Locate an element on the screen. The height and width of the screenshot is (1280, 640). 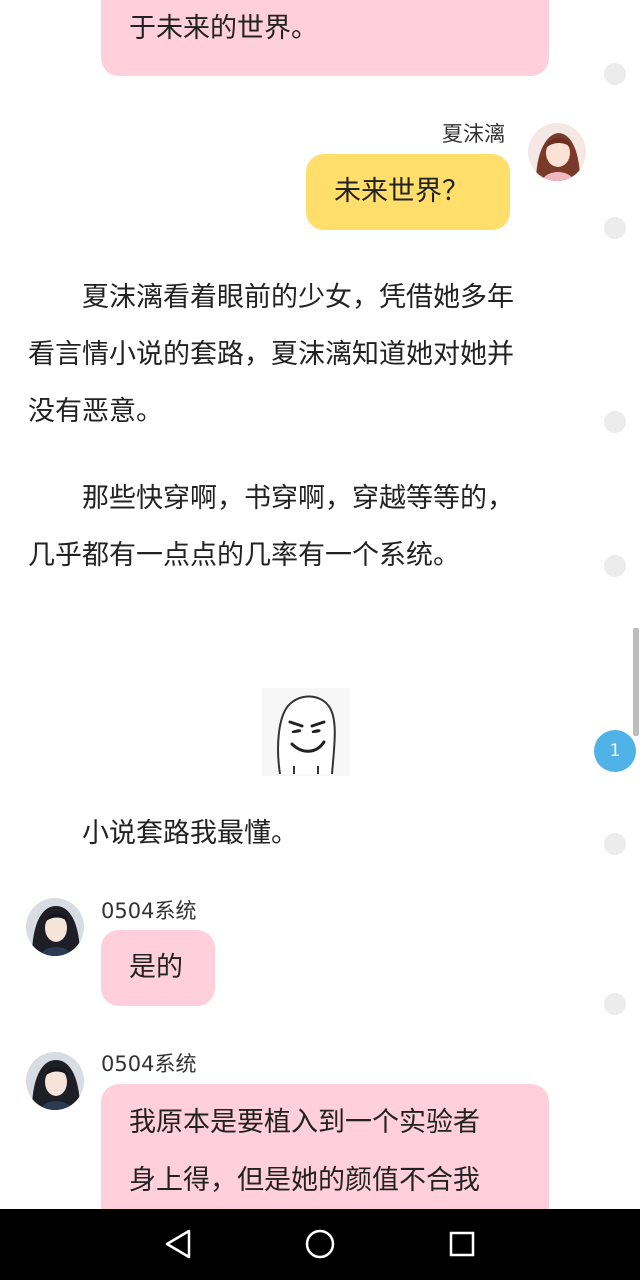
narration-caption: 小说套路我最懂。 is located at coordinates (308, 833).